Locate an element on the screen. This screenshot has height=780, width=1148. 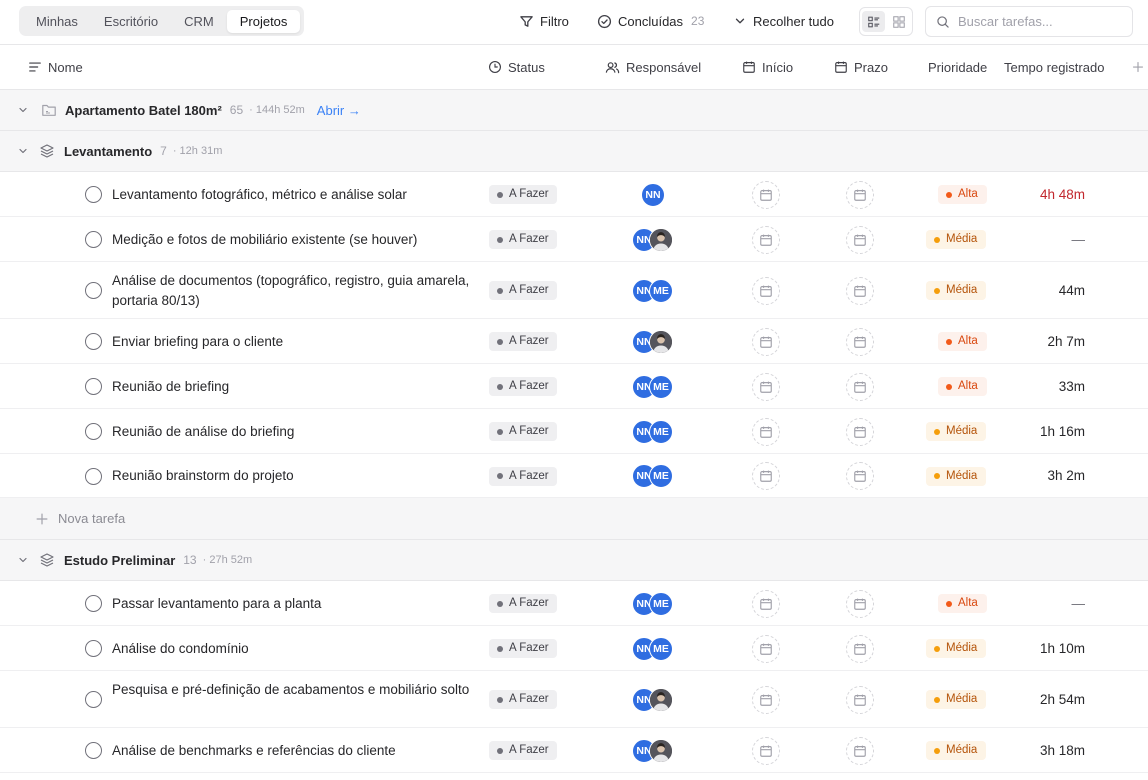
column-due: Prazo is located at coordinates (861, 67).